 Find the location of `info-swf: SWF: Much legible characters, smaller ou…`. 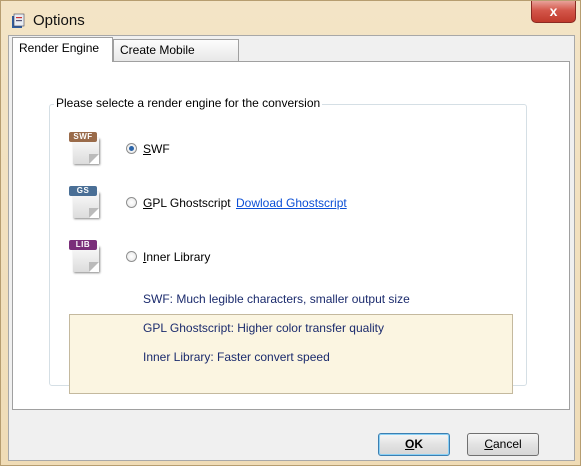

info-swf: SWF: Much legible characters, smaller ou… is located at coordinates (276, 299).